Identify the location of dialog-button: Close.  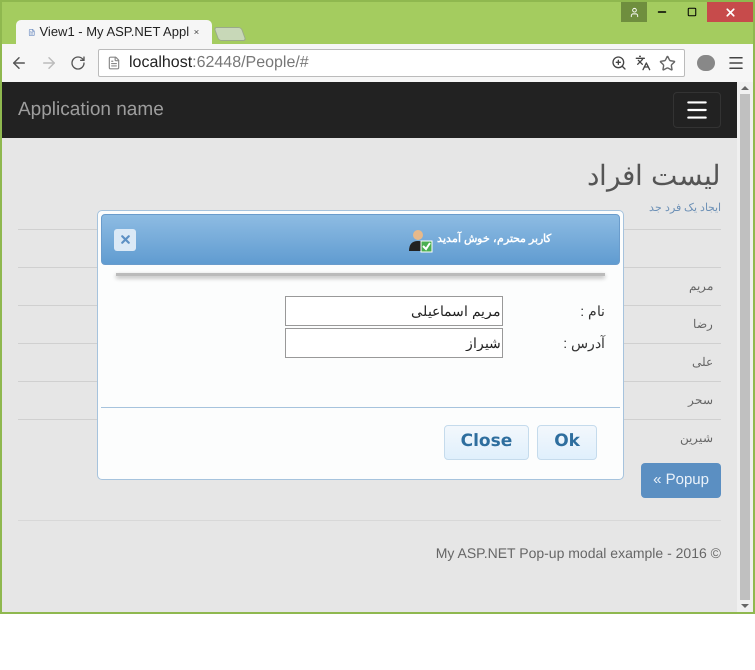
(487, 442).